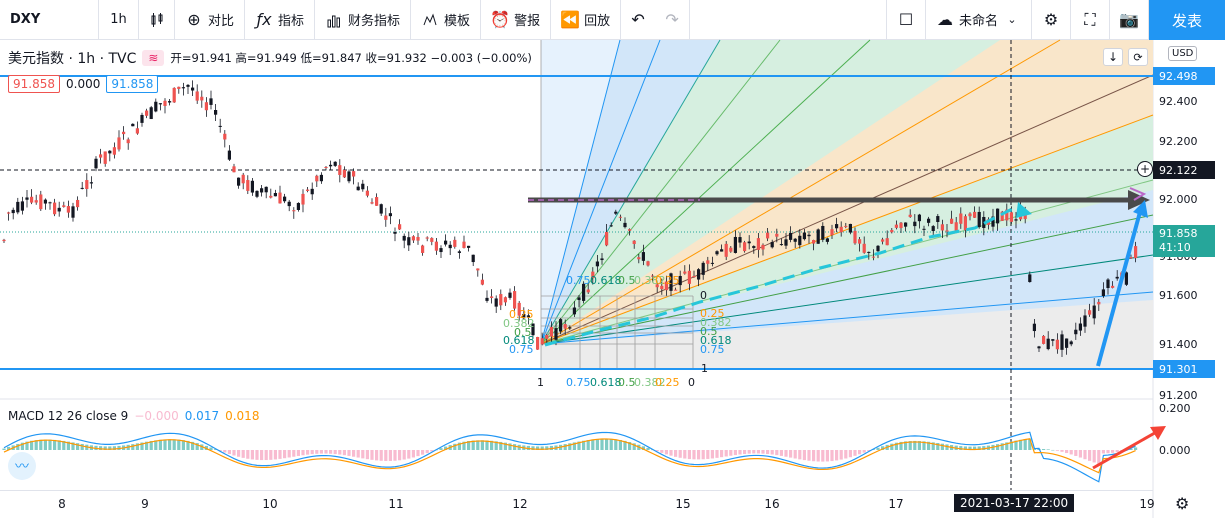 The width and height of the screenshot is (1225, 518). What do you see at coordinates (1126, 449) in the screenshot?
I see `red-arrow` at bounding box center [1126, 449].